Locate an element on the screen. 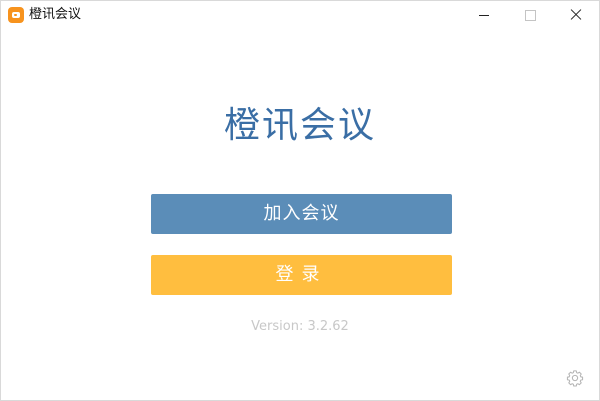 The width and height of the screenshot is (600, 401). minimize-button is located at coordinates (484, 15).